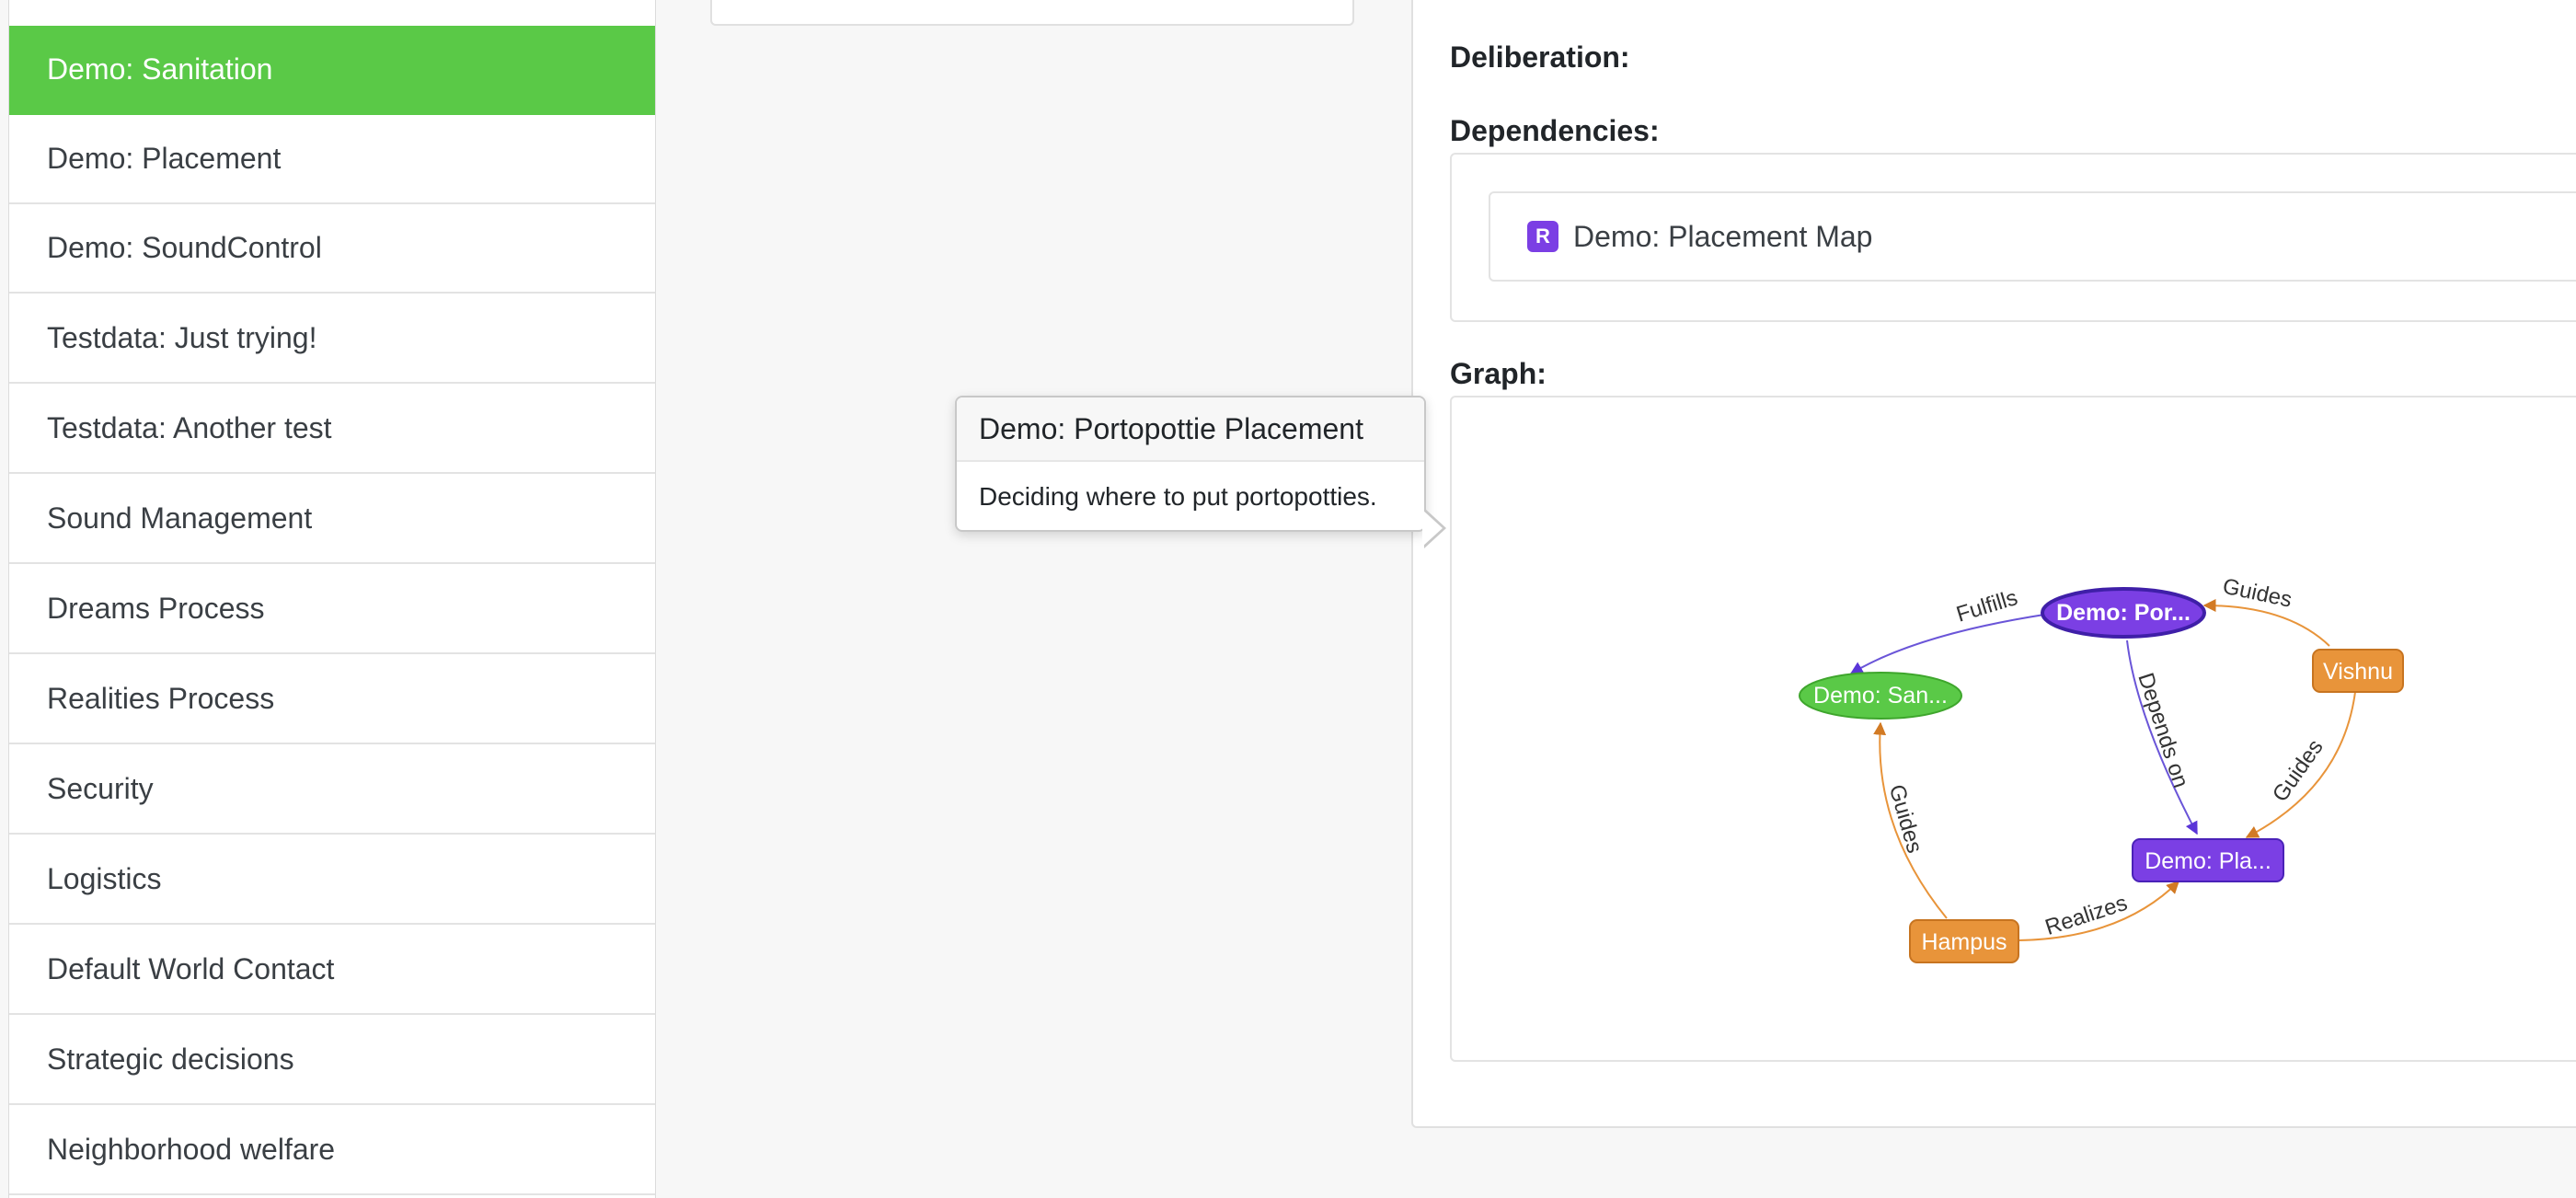 The height and width of the screenshot is (1198, 2576). What do you see at coordinates (332, 609) in the screenshot?
I see `sidebar-item-dreams-process: Dreams Process` at bounding box center [332, 609].